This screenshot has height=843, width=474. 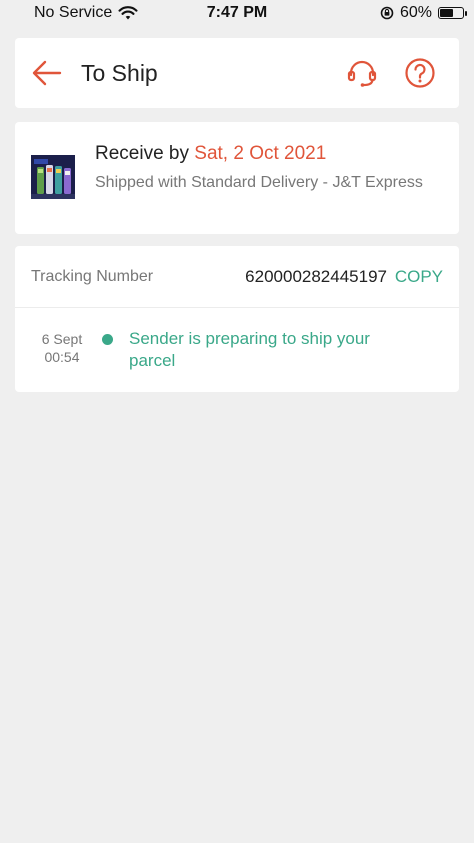 What do you see at coordinates (260, 153) in the screenshot?
I see `receive-date: Sat, 2 Oct 2021` at bounding box center [260, 153].